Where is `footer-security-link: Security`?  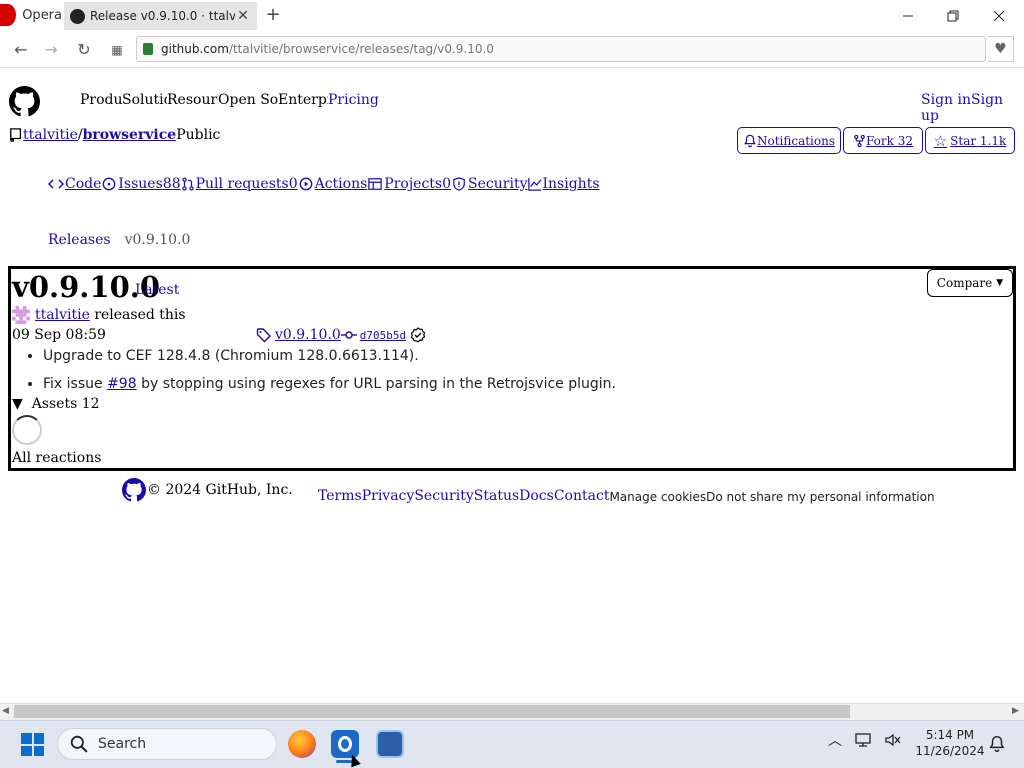
footer-security-link: Security is located at coordinates (443, 496).